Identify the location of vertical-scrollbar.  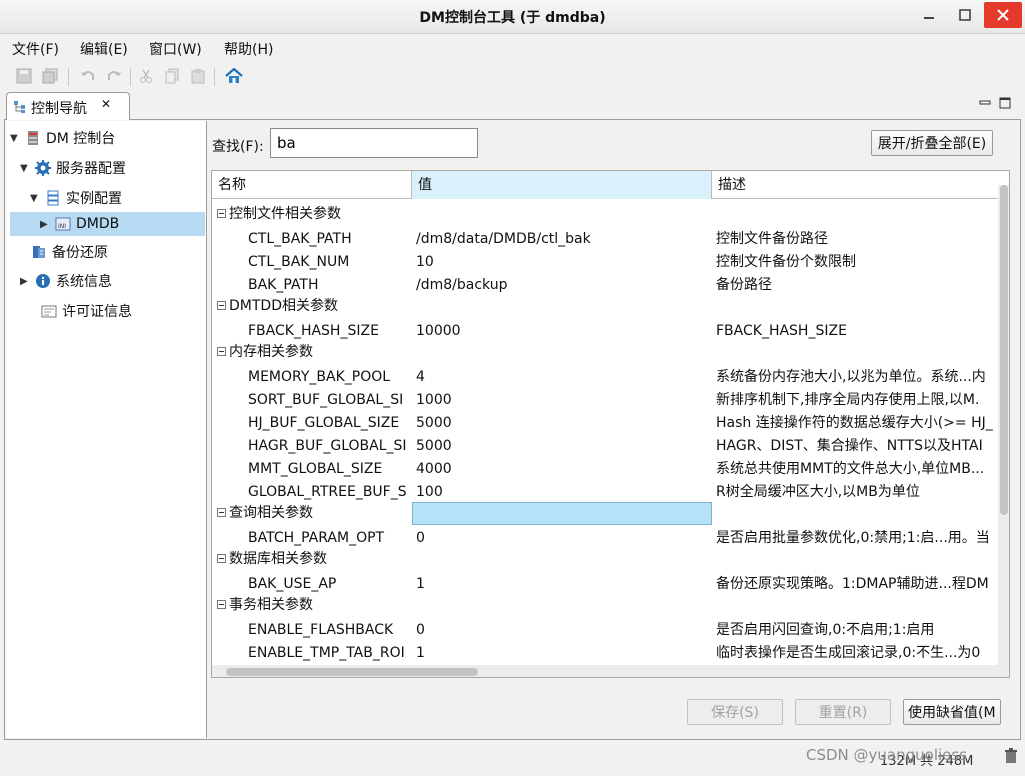
(1003, 431).